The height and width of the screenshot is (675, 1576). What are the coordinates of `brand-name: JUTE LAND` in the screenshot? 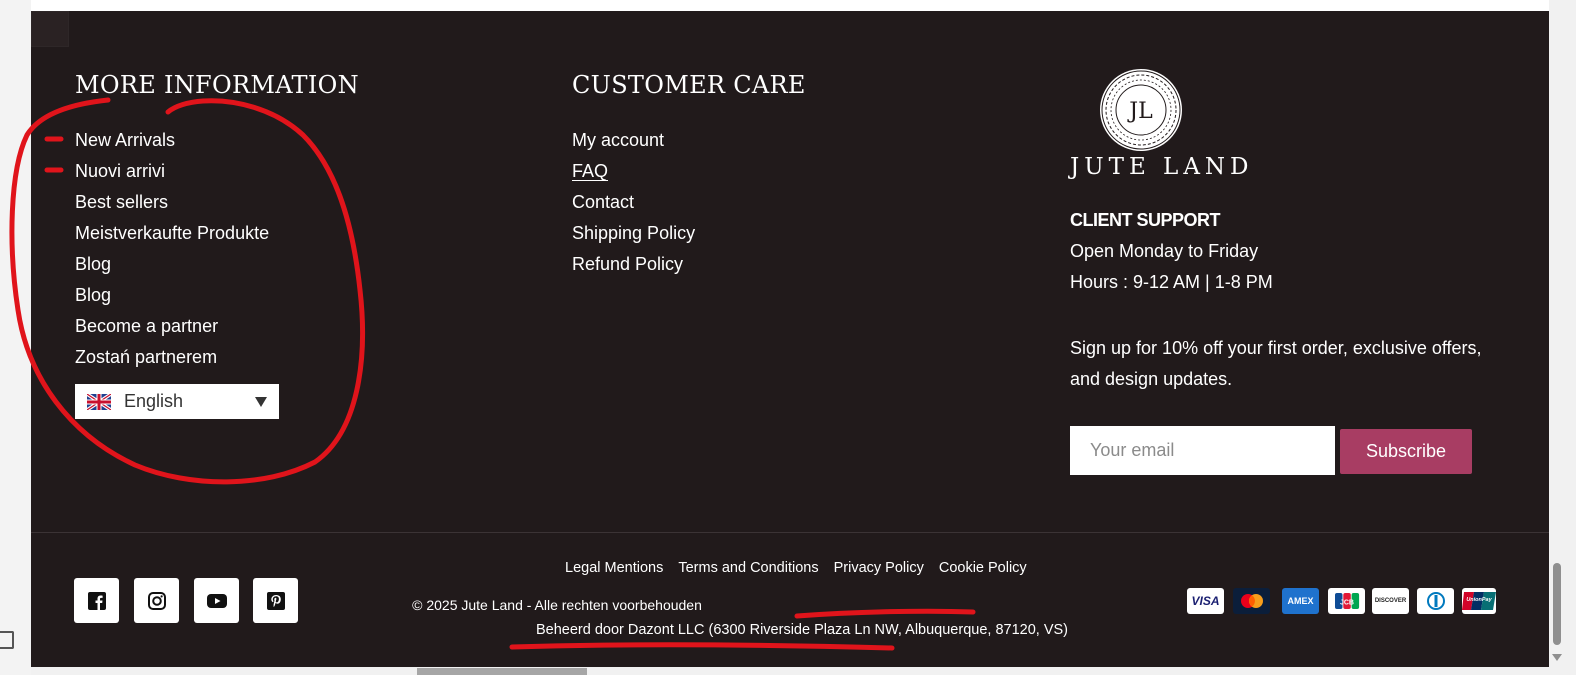 It's located at (1162, 167).